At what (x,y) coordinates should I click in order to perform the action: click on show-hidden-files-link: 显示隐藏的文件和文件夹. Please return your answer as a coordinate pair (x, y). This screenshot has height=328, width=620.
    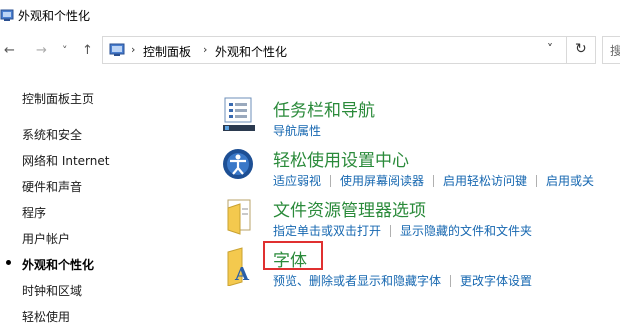
    Looking at the image, I should click on (466, 231).